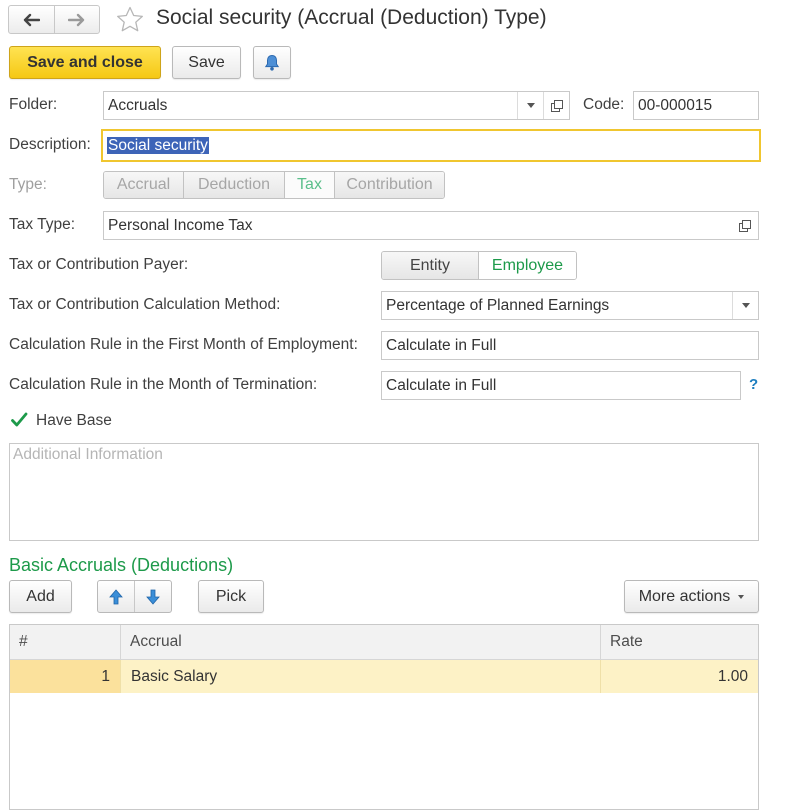  Describe the element at coordinates (121, 565) in the screenshot. I see `basic-accruals-title: Basic Accruals (Deductions)` at that location.